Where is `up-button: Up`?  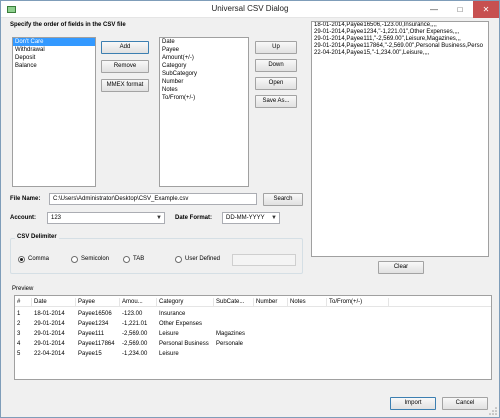 up-button: Up is located at coordinates (276, 47).